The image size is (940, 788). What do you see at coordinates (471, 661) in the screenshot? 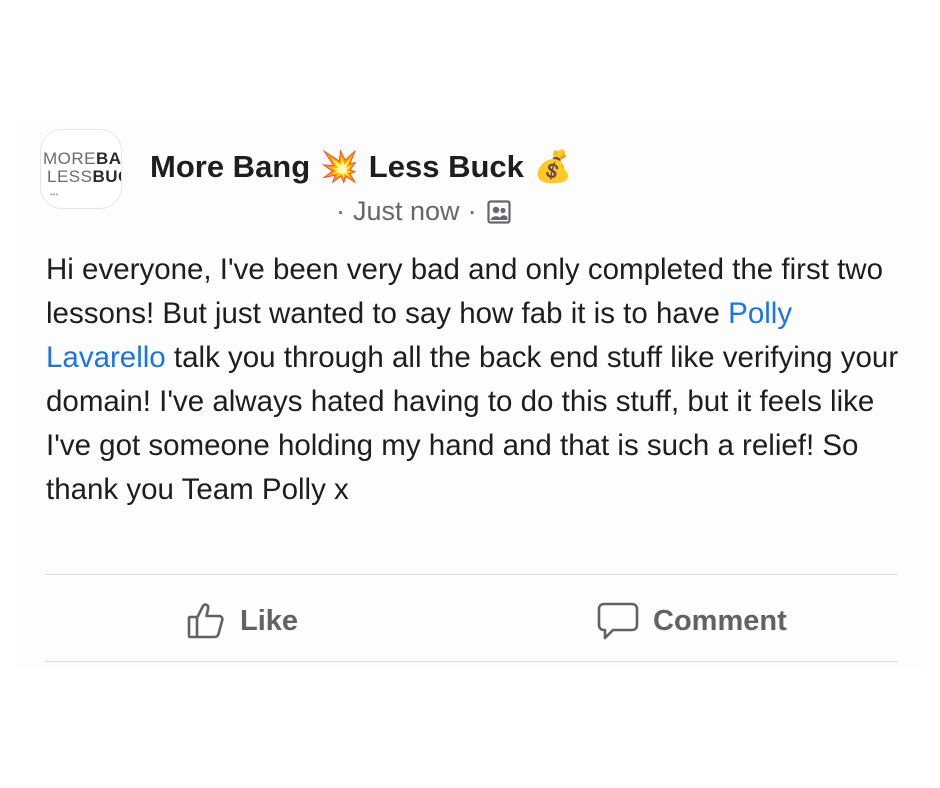
I see `divider-bottom` at bounding box center [471, 661].